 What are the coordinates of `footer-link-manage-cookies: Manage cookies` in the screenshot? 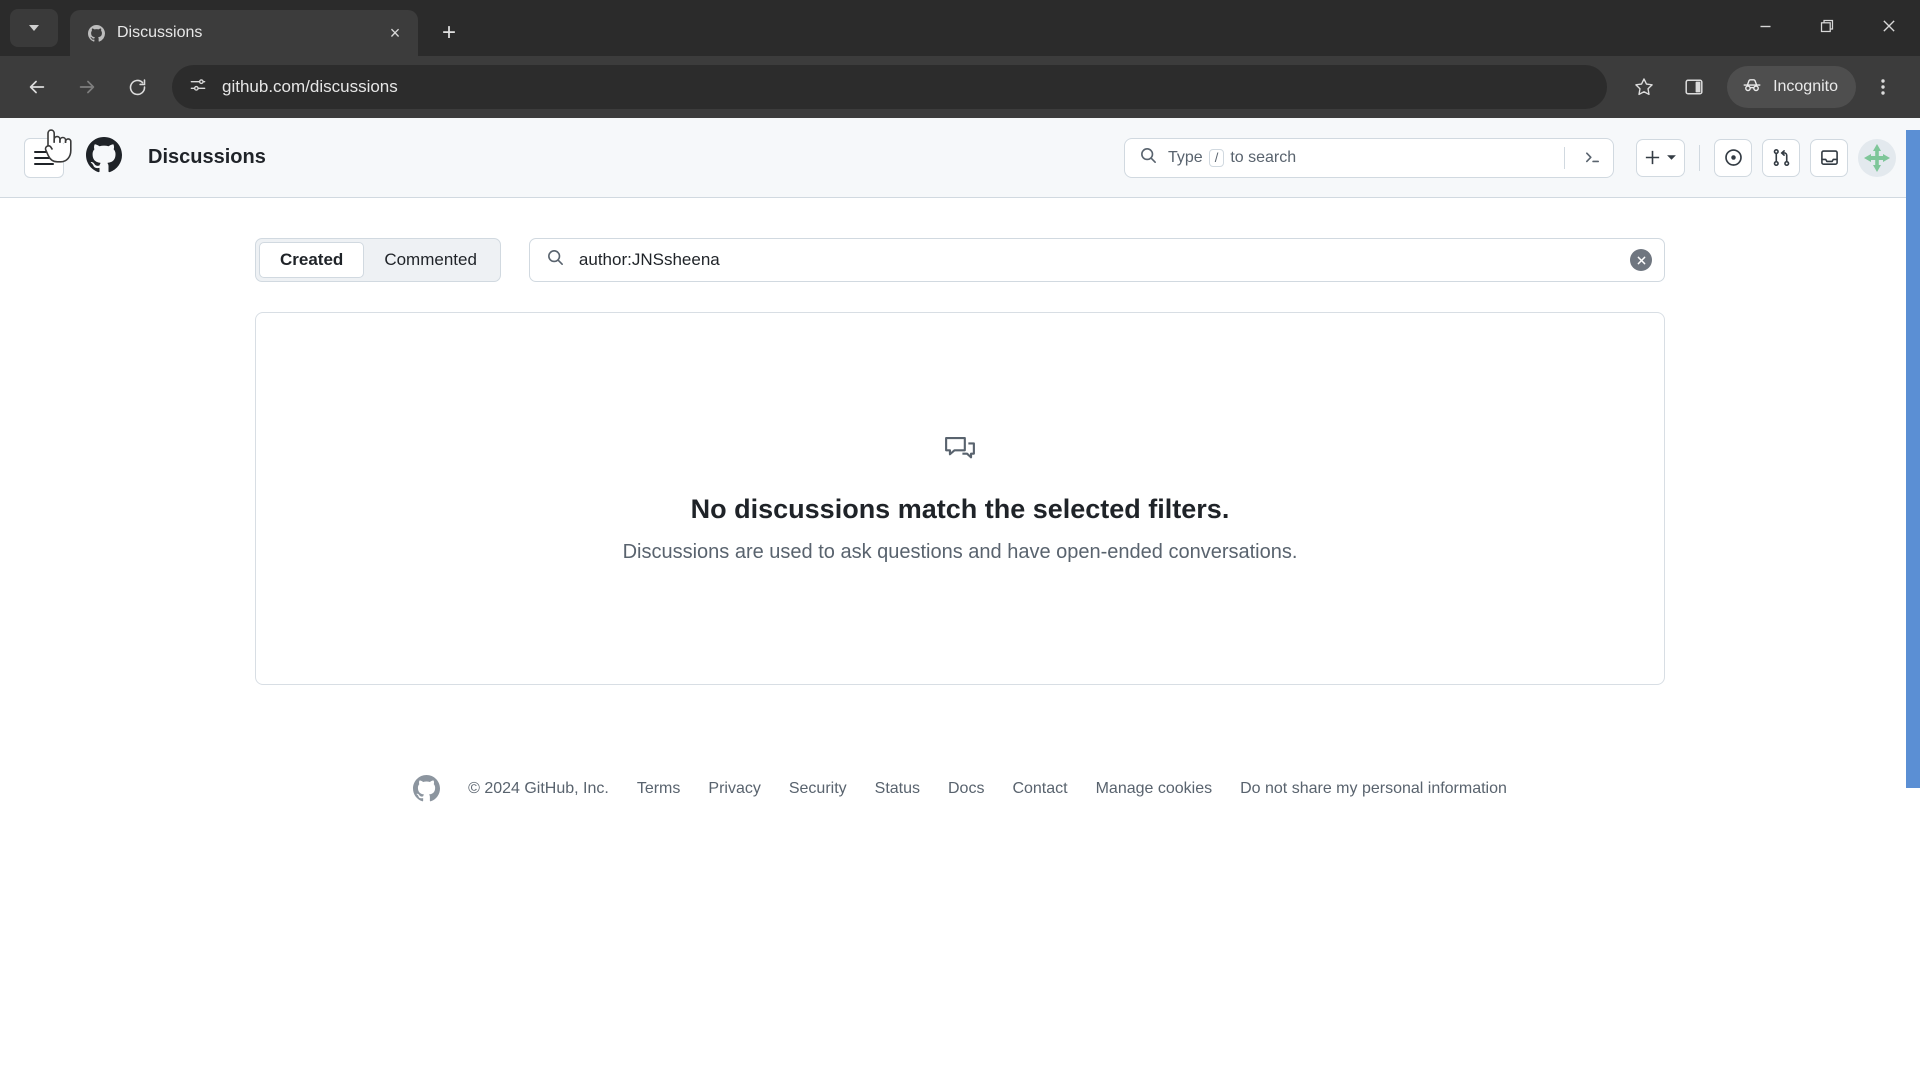 It's located at (1154, 789).